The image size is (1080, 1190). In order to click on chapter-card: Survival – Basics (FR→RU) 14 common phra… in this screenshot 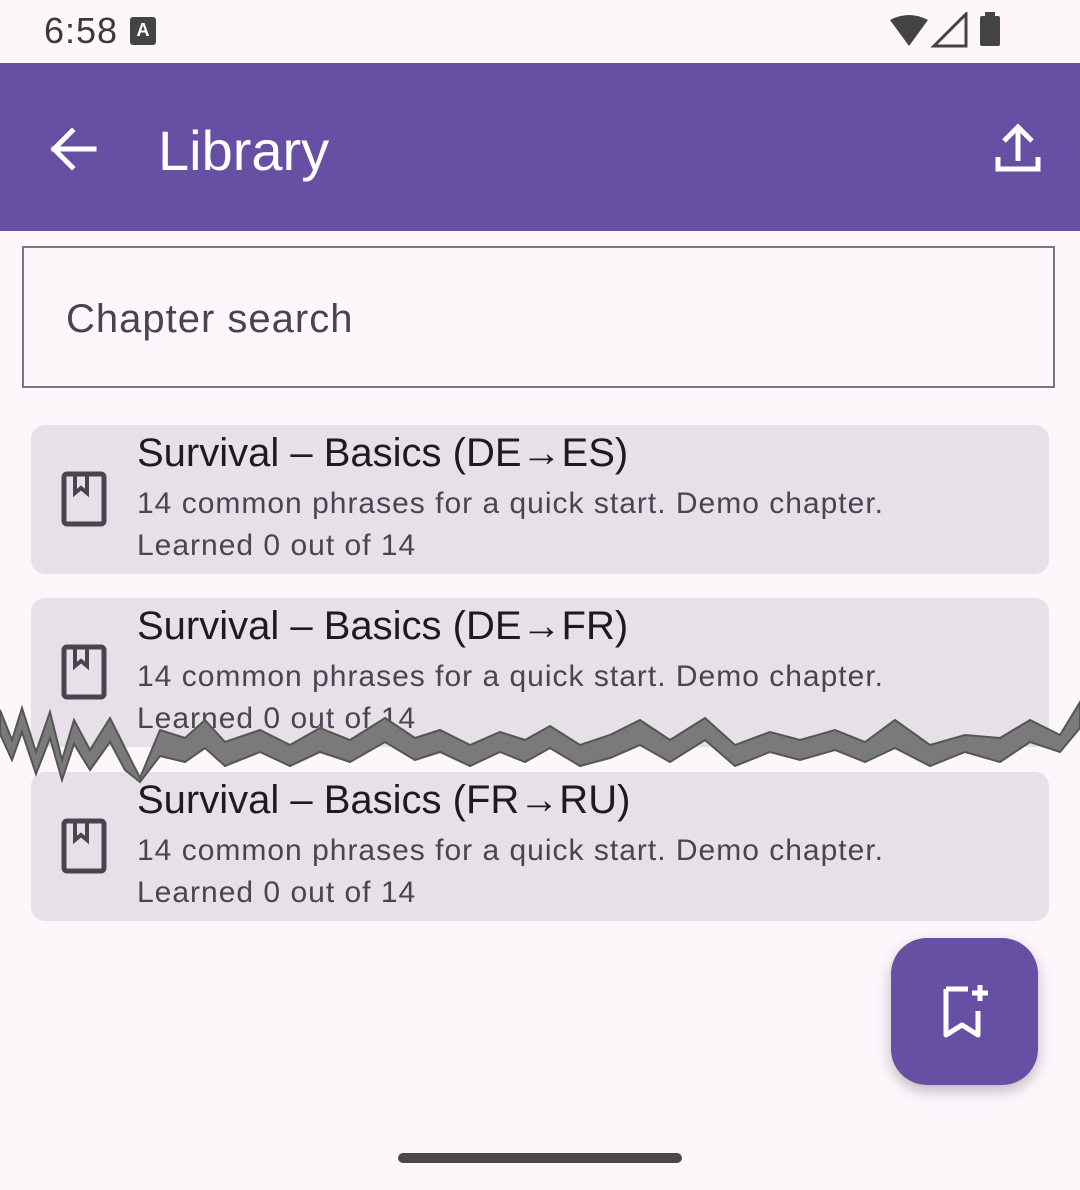, I will do `click(540, 846)`.